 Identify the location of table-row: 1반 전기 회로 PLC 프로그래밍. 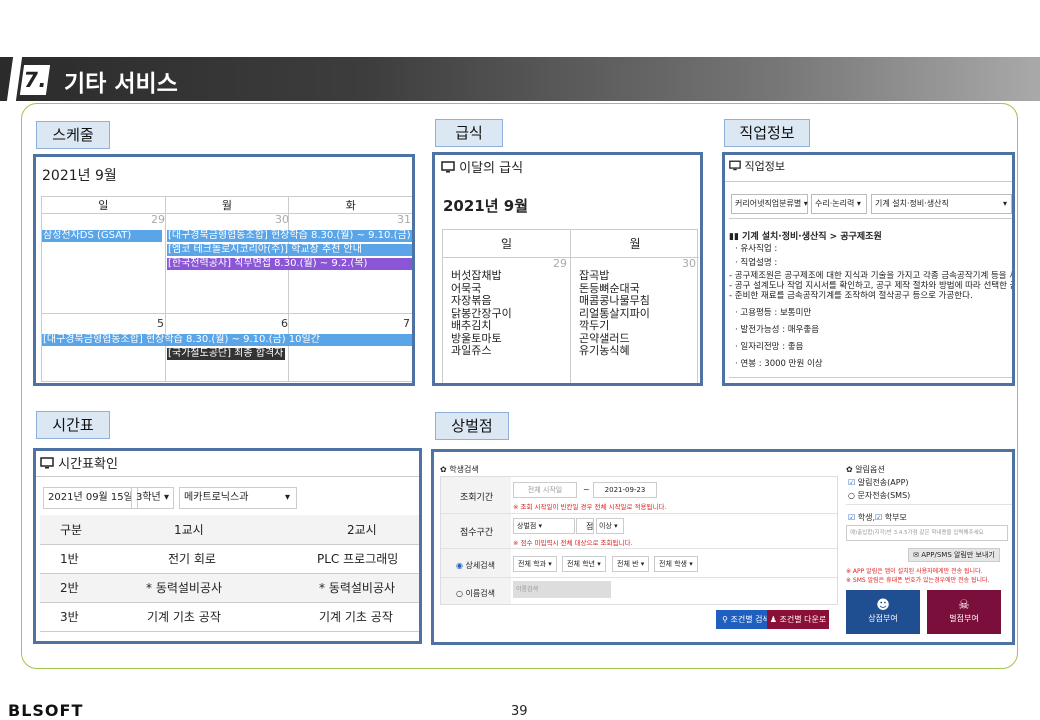
(229, 559).